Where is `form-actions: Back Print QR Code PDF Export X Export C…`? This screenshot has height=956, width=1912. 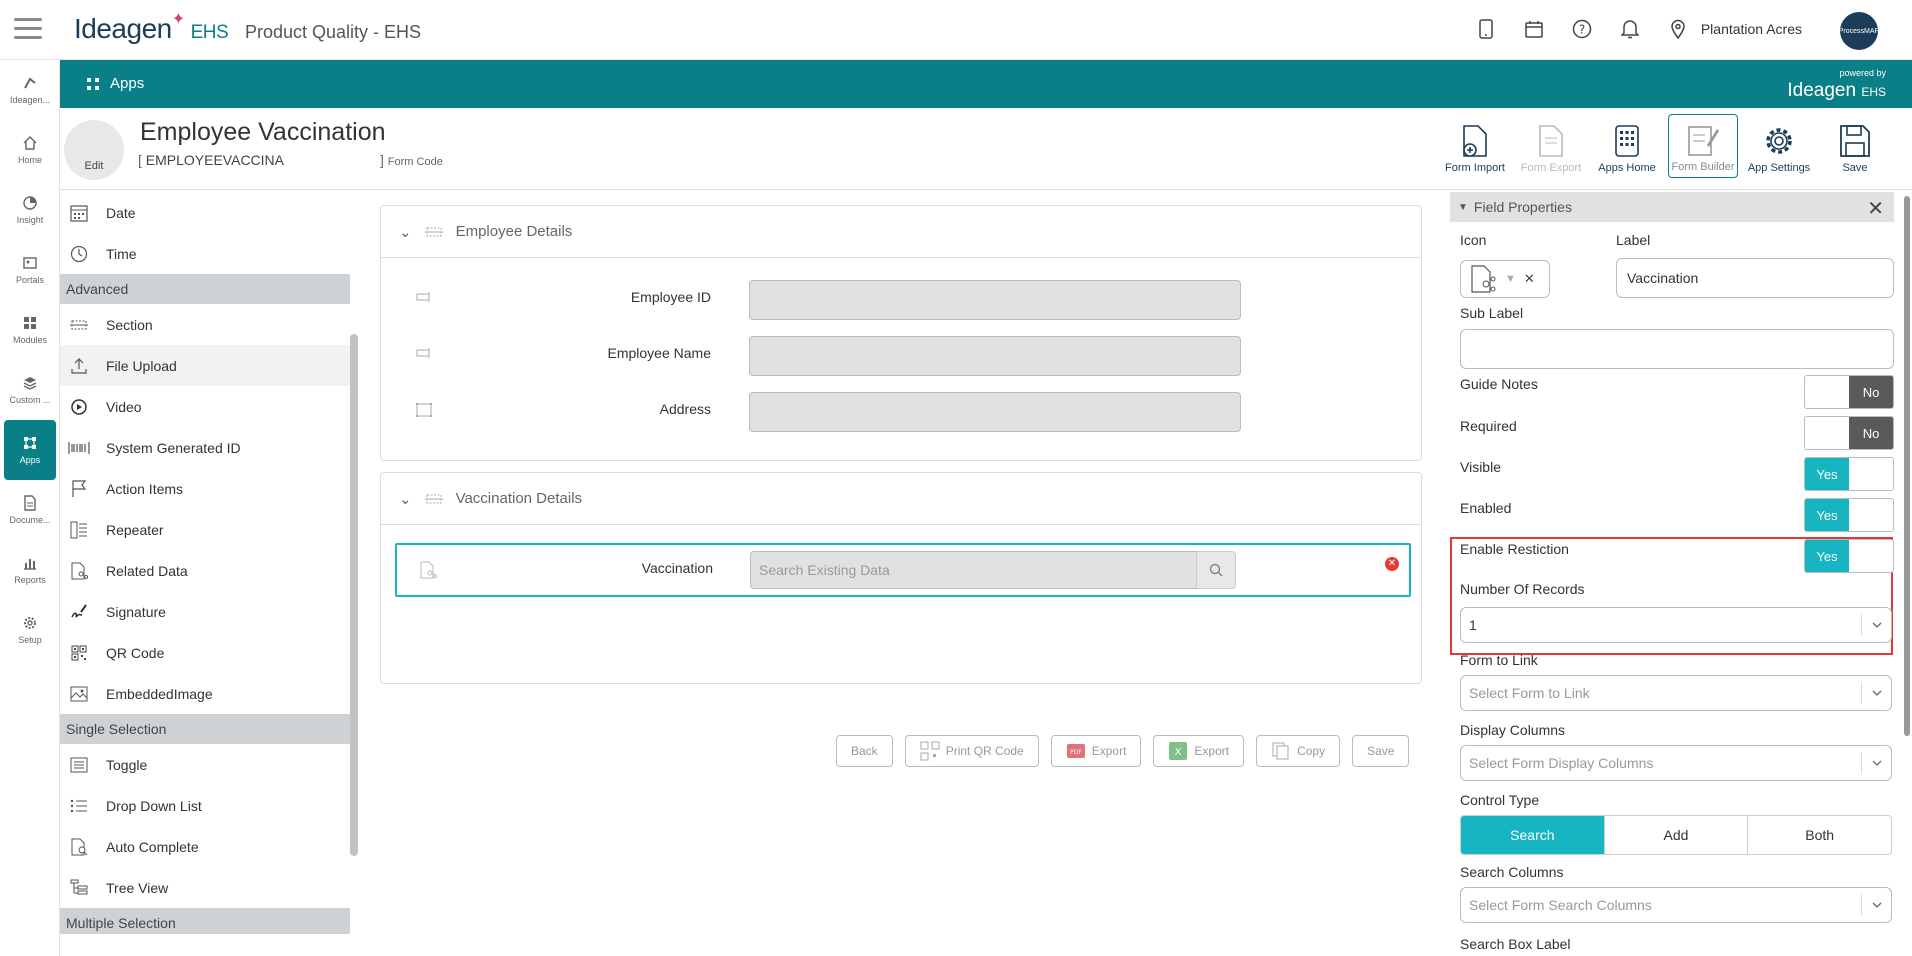
form-actions: Back Print QR Code PDF Export X Export C… is located at coordinates (1123, 751).